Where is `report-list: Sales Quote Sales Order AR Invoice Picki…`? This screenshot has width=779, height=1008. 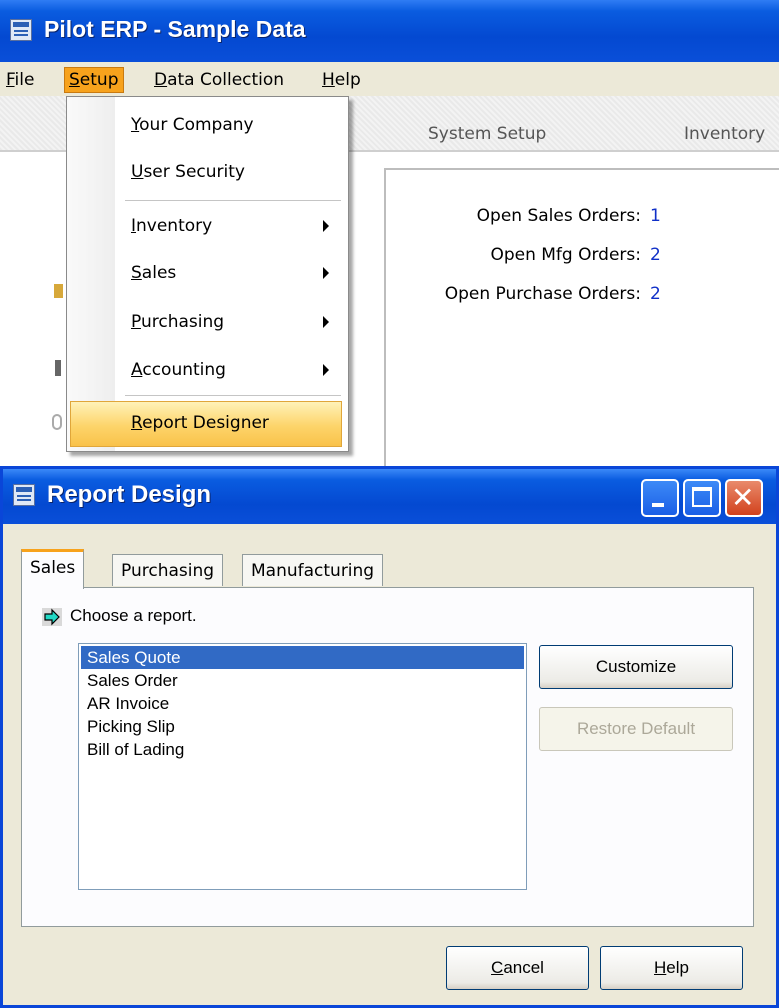
report-list: Sales Quote Sales Order AR Invoice Picki… is located at coordinates (302, 766).